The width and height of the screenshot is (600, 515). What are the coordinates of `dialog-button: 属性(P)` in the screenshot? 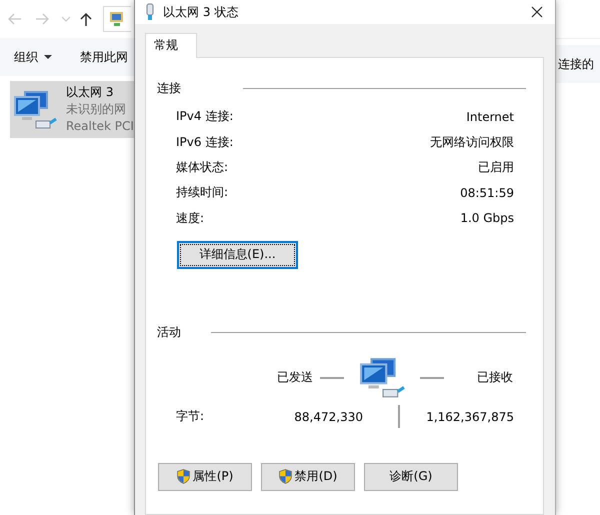 It's located at (205, 476).